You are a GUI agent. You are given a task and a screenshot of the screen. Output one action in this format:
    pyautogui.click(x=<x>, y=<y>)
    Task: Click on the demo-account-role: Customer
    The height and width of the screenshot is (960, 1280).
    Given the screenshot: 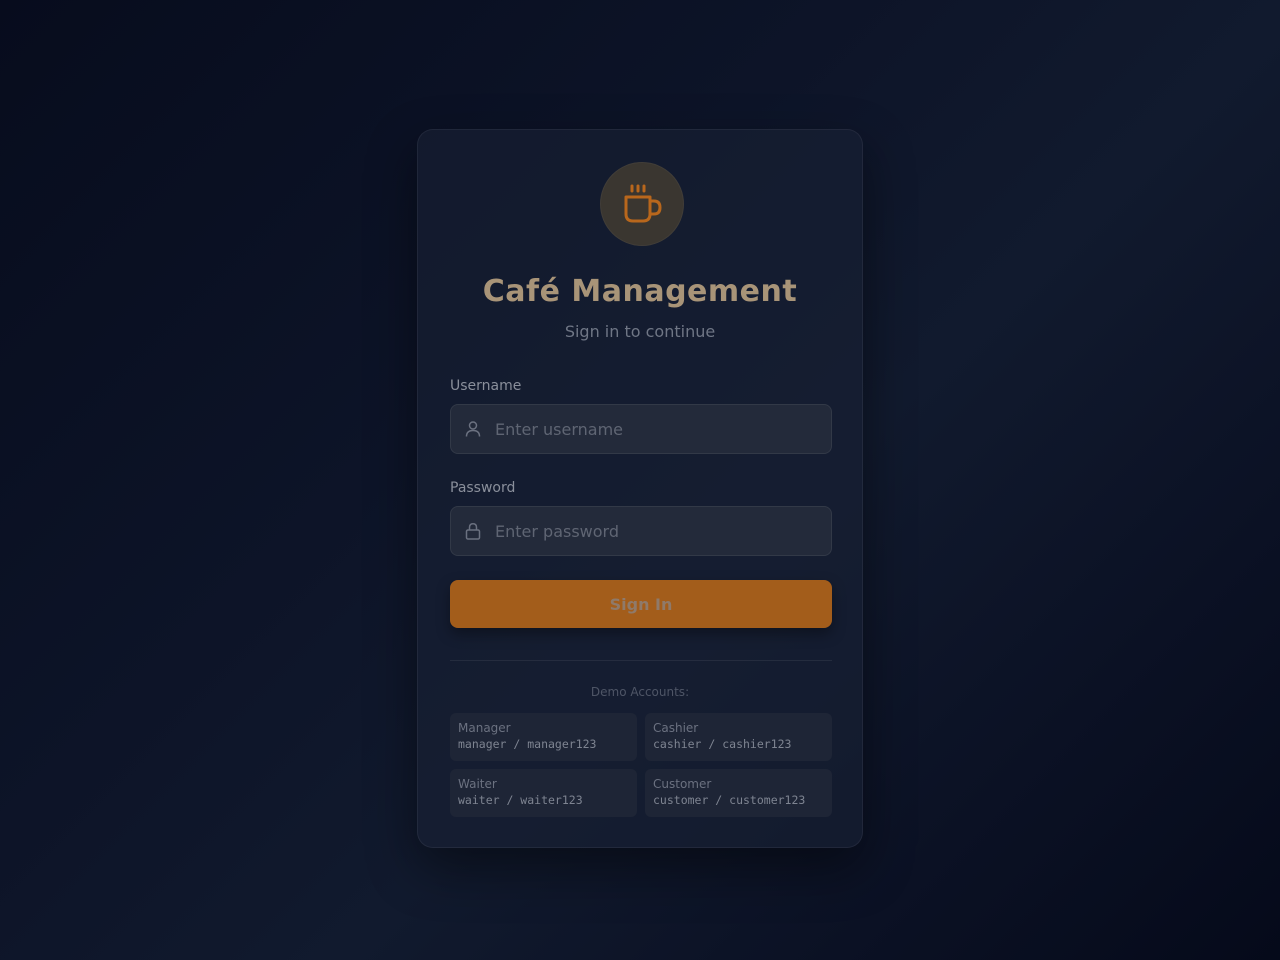 What is the action you would take?
    pyautogui.click(x=682, y=784)
    